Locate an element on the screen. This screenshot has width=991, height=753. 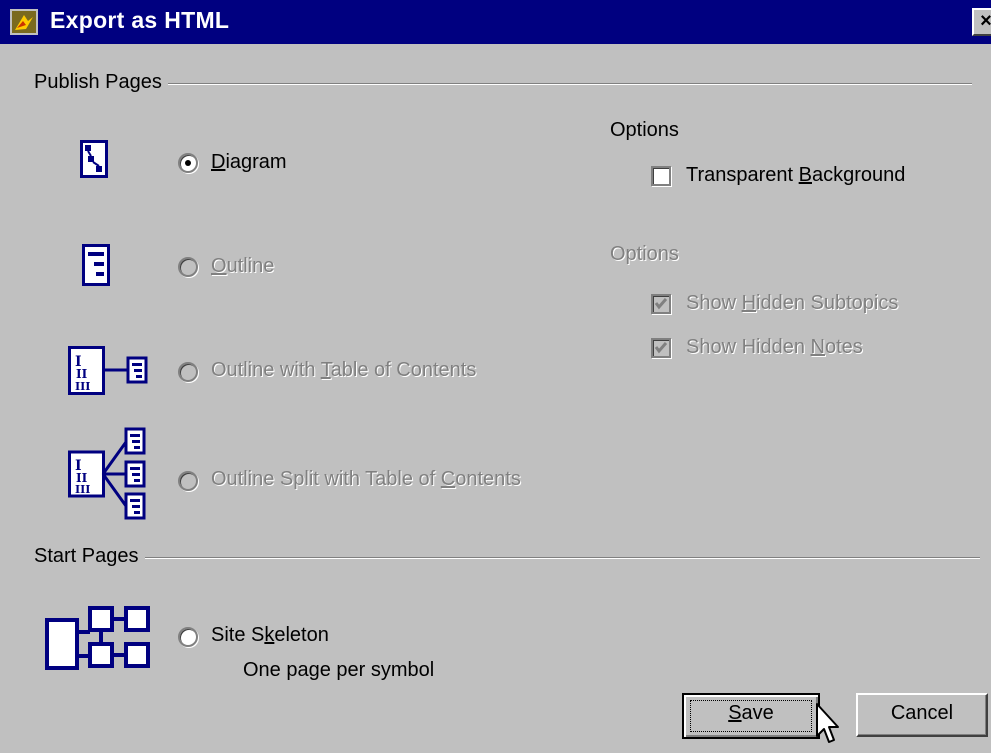
title-bar: Export as HTML × is located at coordinates (495, 22).